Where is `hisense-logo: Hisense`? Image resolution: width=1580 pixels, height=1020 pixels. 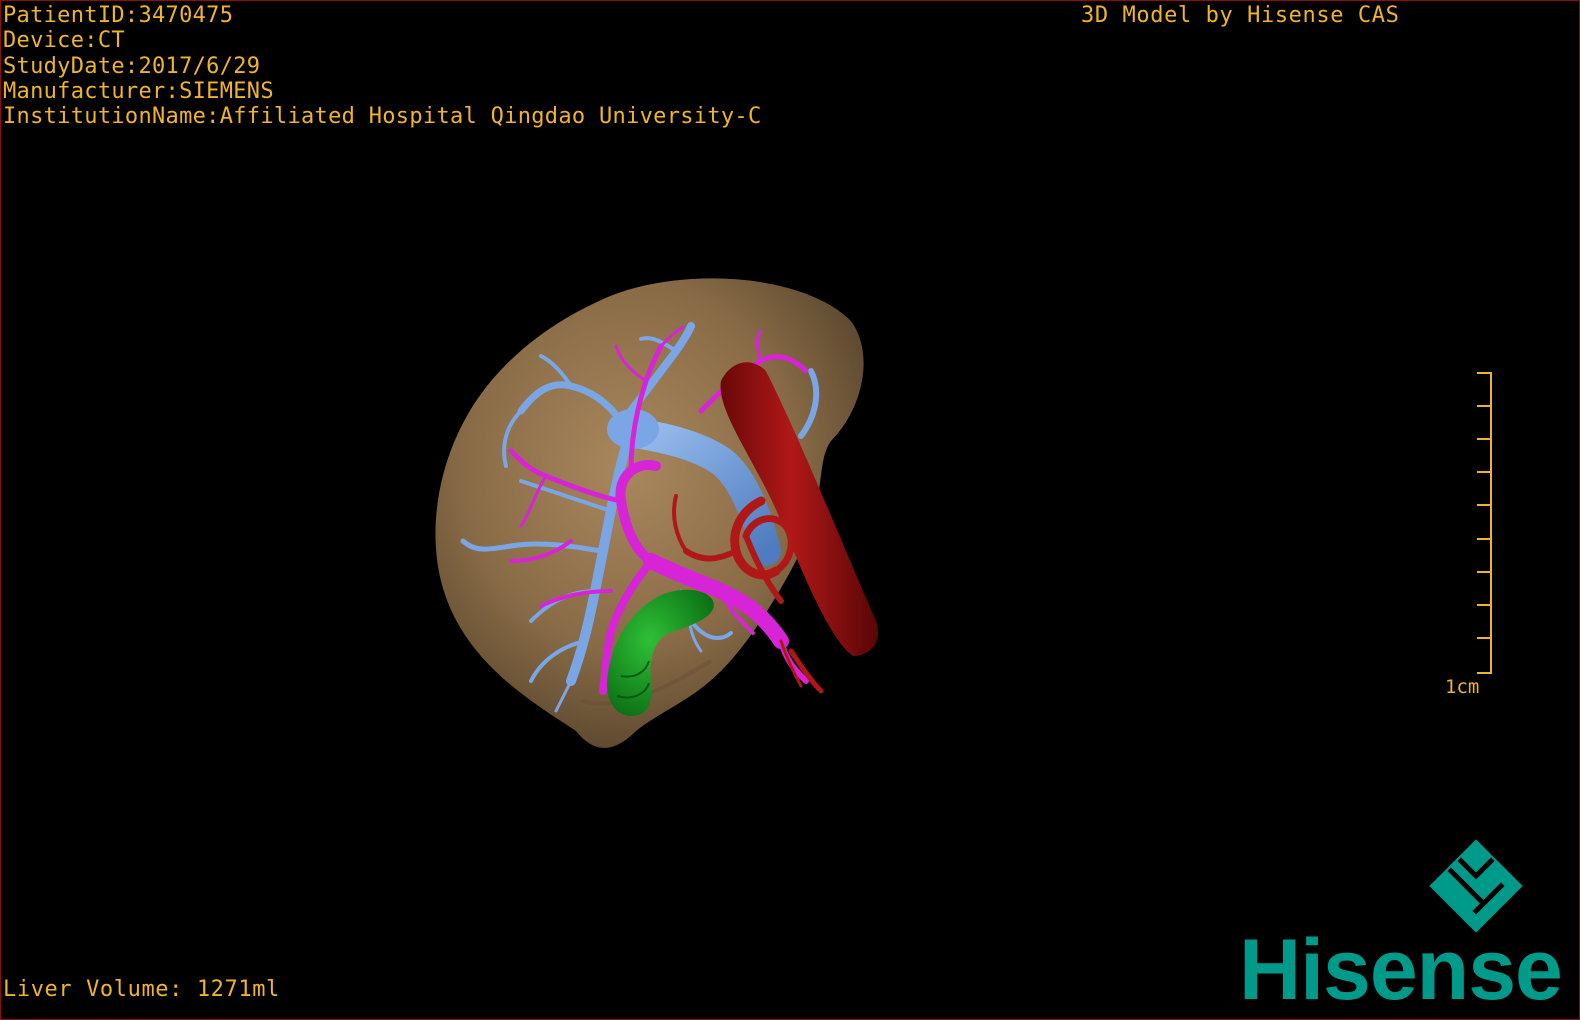 hisense-logo: Hisense is located at coordinates (1403, 924).